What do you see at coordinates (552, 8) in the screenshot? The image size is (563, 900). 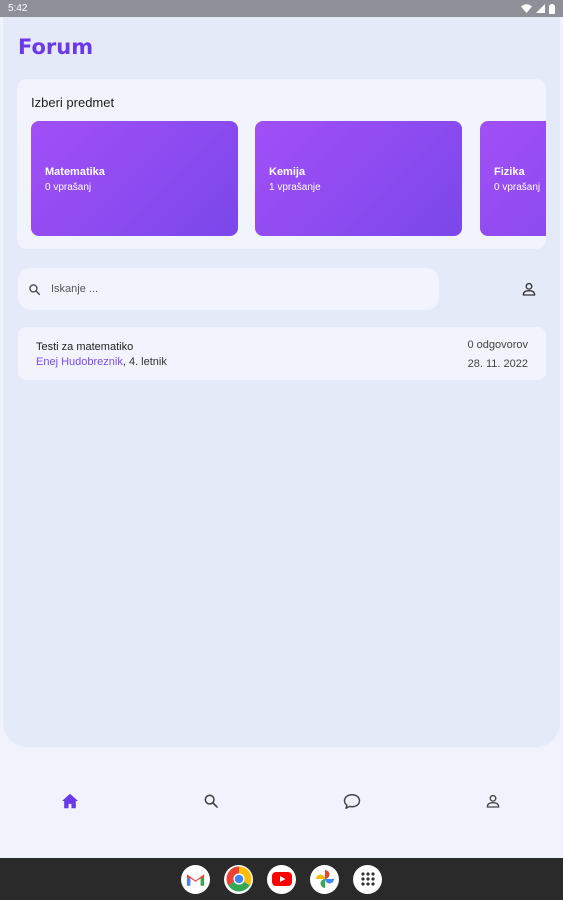 I see `battery-icon` at bounding box center [552, 8].